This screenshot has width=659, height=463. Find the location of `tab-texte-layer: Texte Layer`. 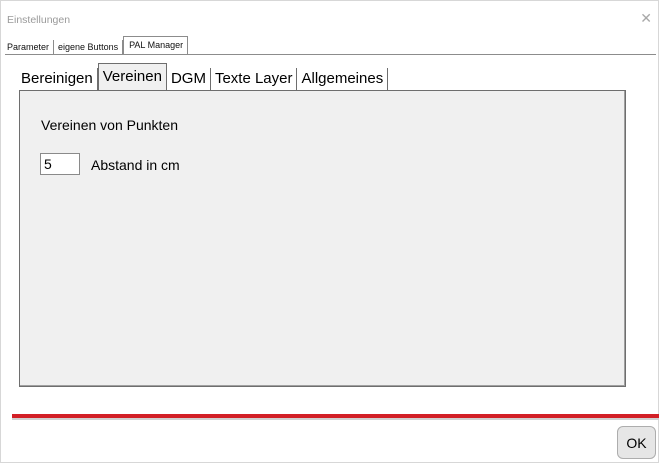

tab-texte-layer: Texte Layer is located at coordinates (254, 79).